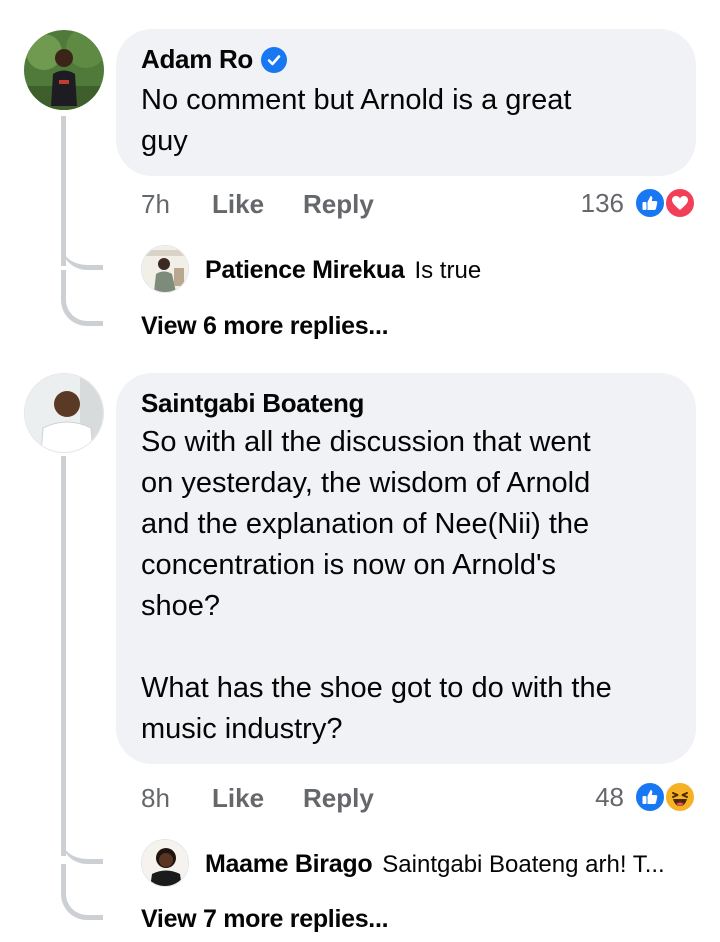 The height and width of the screenshot is (942, 720). Describe the element at coordinates (680, 797) in the screenshot. I see `haha-icon` at that location.